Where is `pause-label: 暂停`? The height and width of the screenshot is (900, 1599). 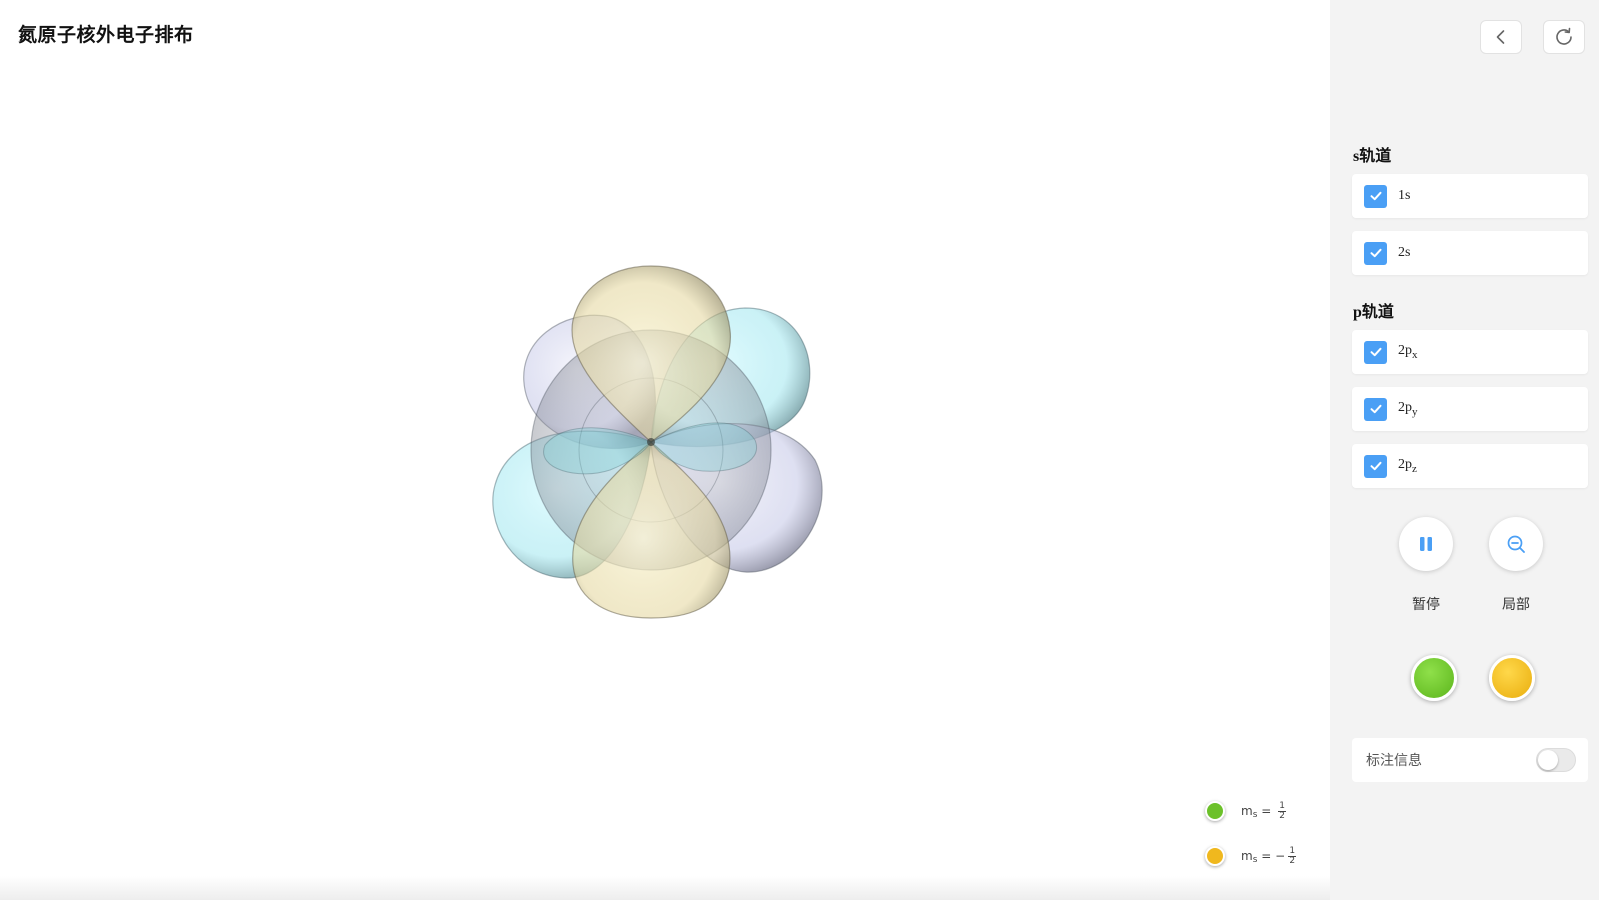 pause-label: 暂停 is located at coordinates (1426, 604).